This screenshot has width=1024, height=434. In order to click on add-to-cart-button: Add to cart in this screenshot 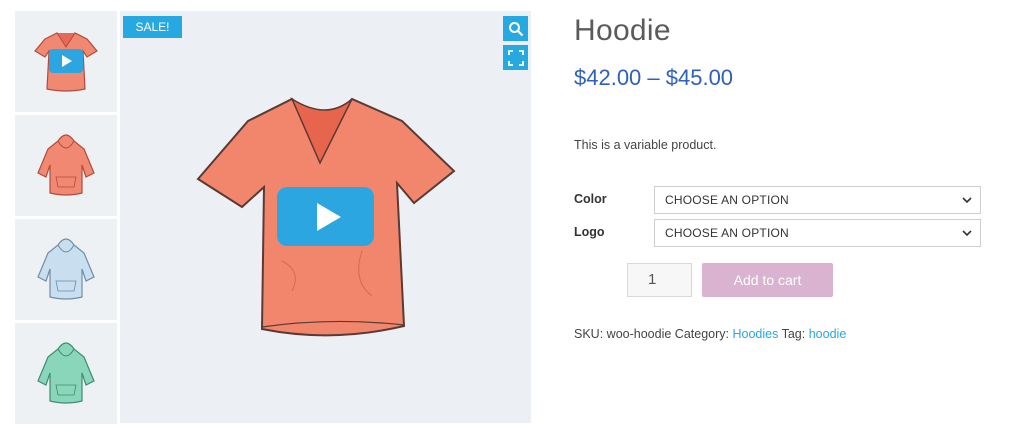, I will do `click(767, 280)`.